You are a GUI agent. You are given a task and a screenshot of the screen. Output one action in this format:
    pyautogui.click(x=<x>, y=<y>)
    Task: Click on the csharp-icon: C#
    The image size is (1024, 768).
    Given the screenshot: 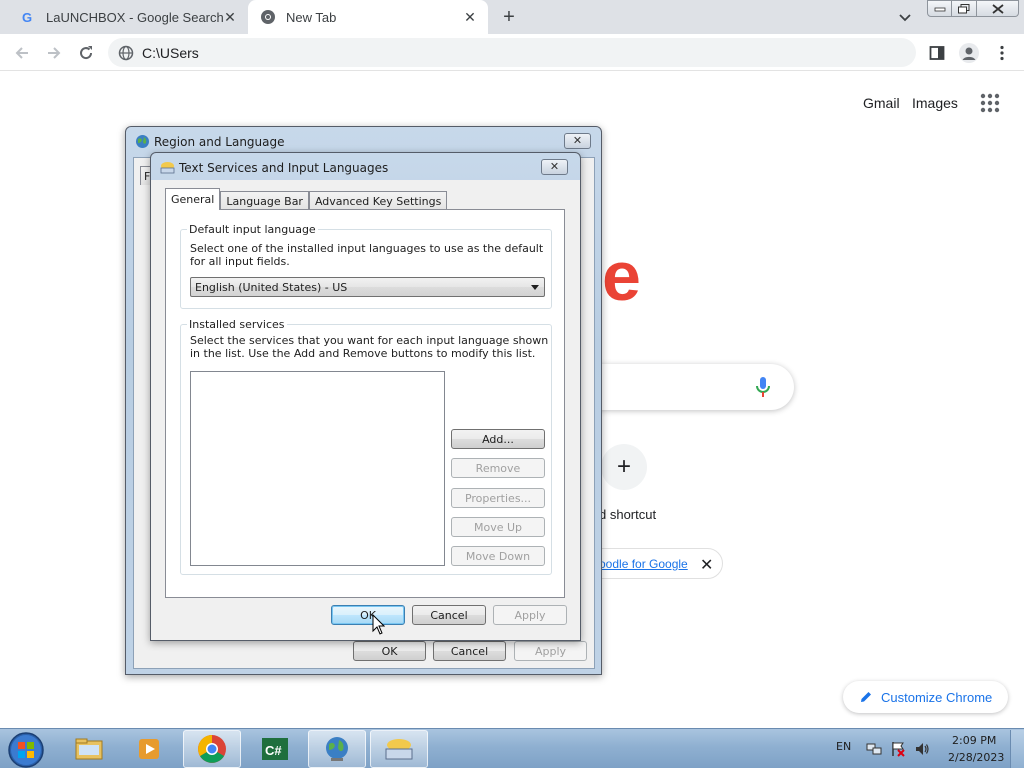 What is the action you would take?
    pyautogui.click(x=275, y=749)
    